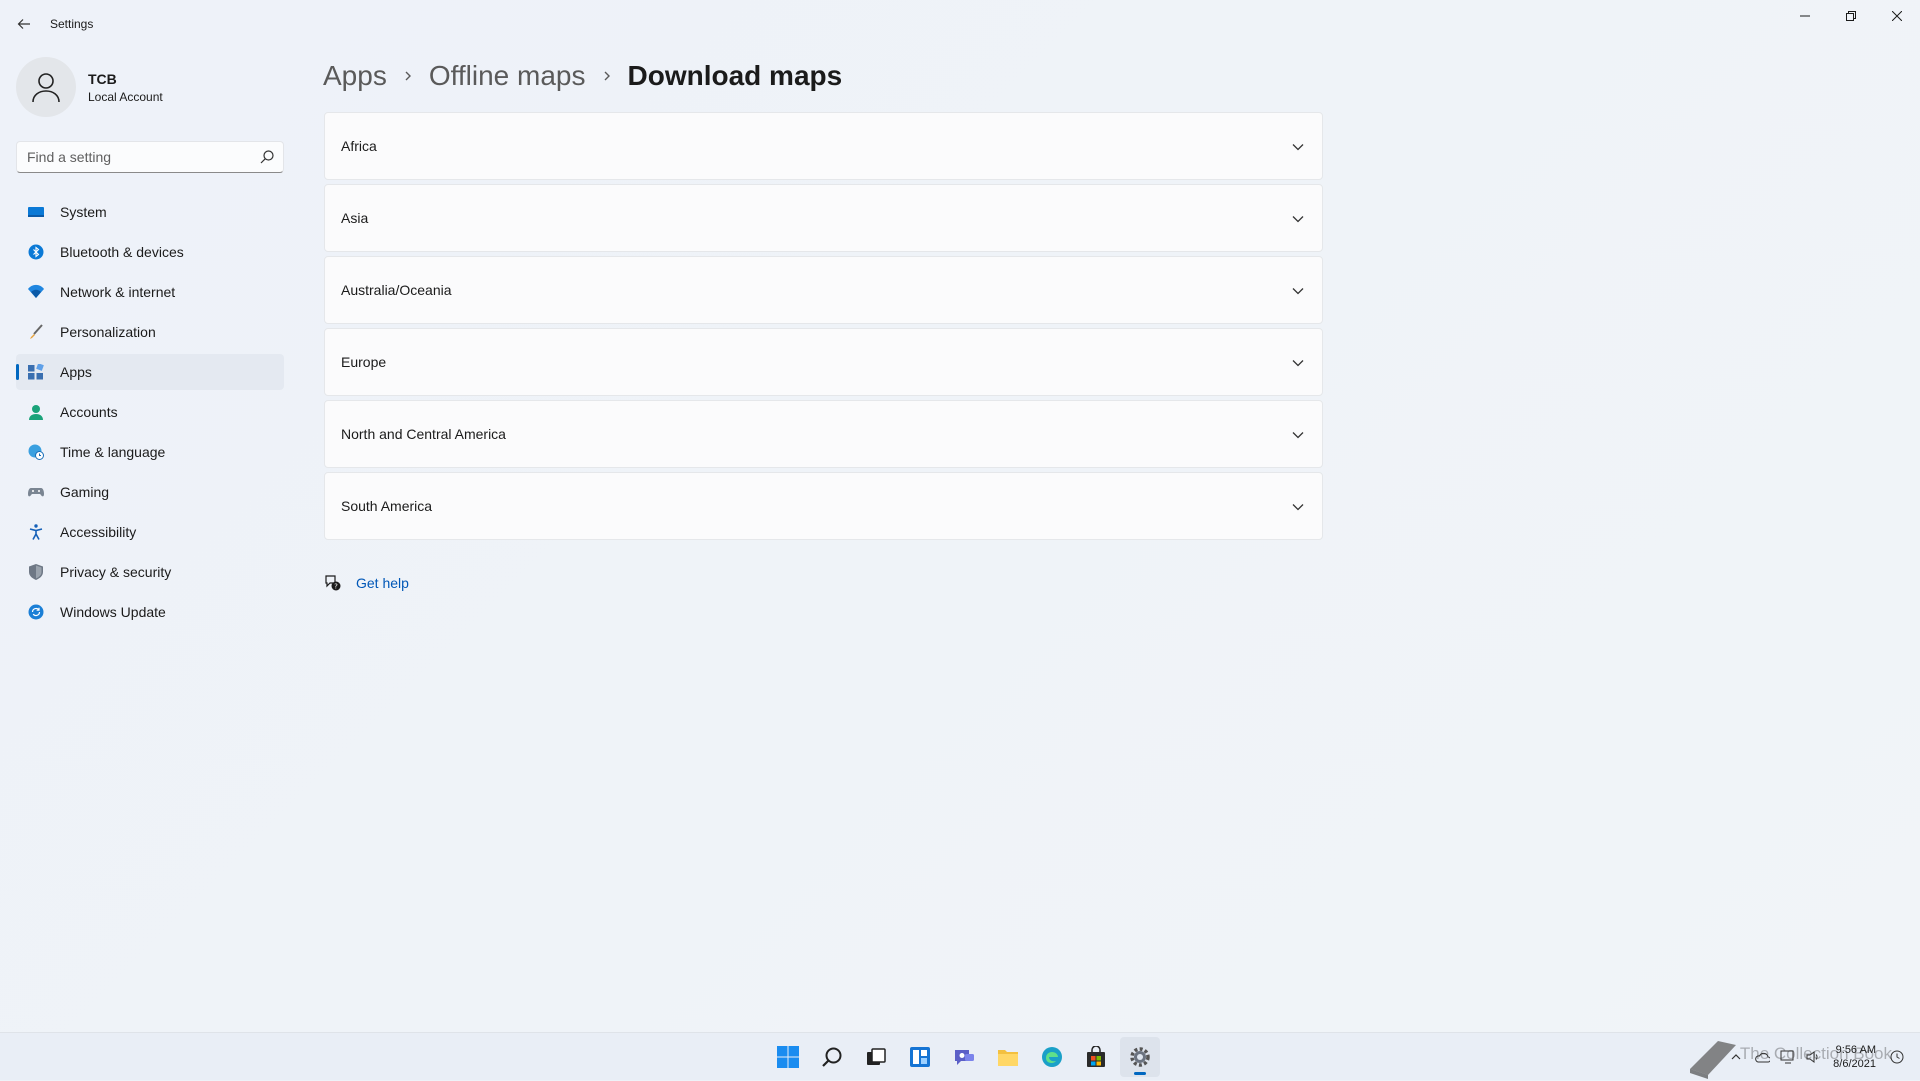  I want to click on region-europe: Europe, so click(823, 362).